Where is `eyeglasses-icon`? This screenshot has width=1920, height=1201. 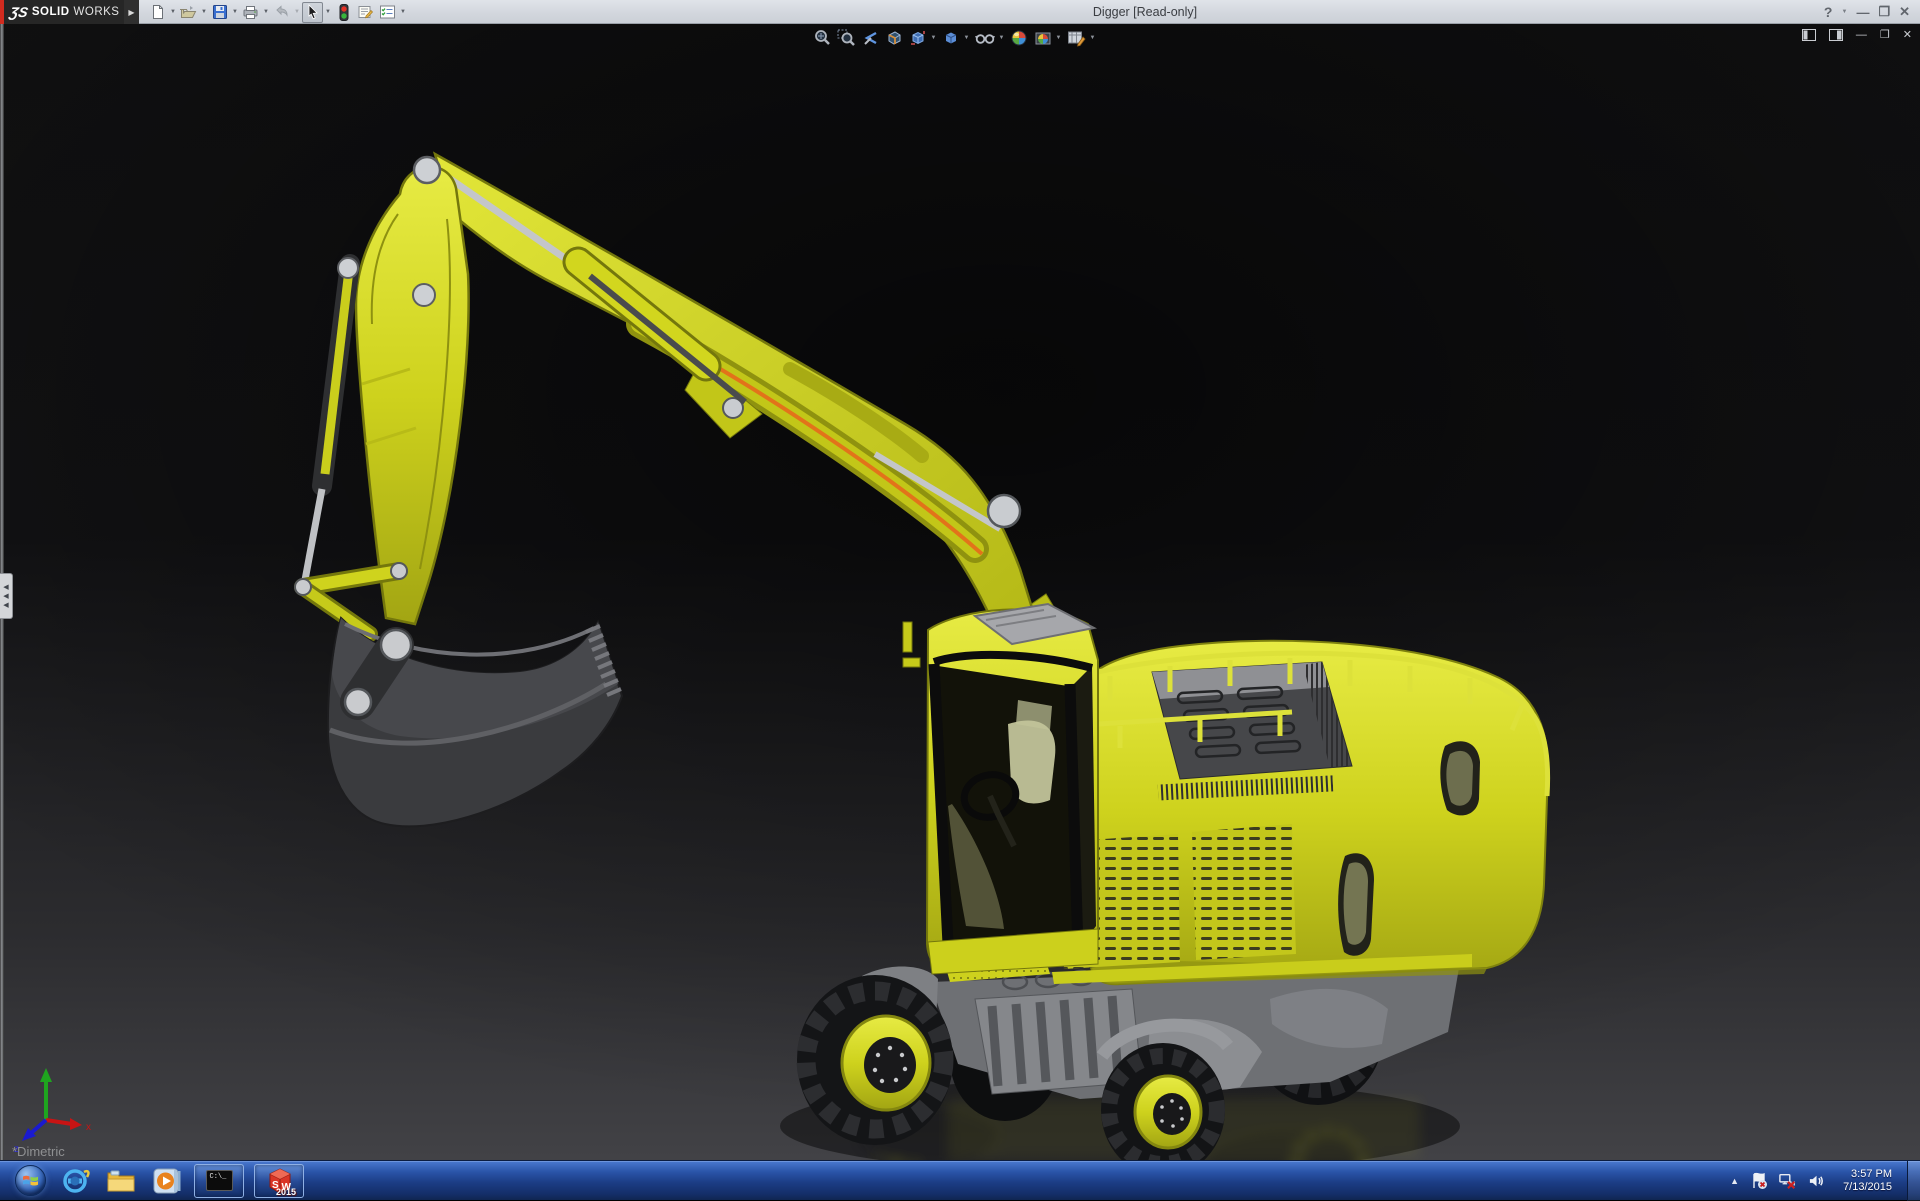
eyeglasses-icon is located at coordinates (985, 39).